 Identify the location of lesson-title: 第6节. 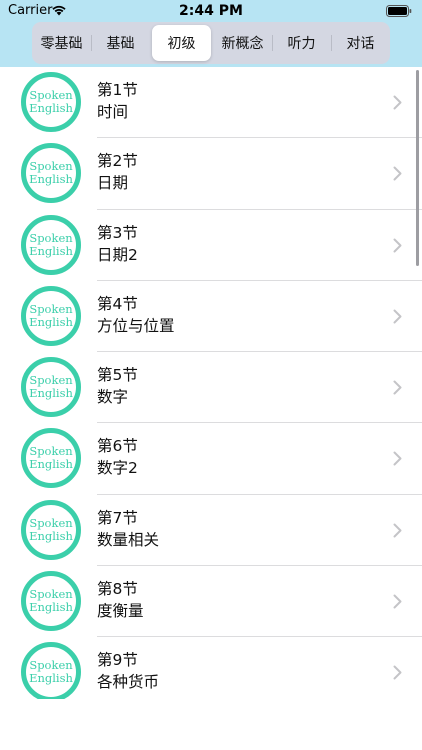
(117, 446).